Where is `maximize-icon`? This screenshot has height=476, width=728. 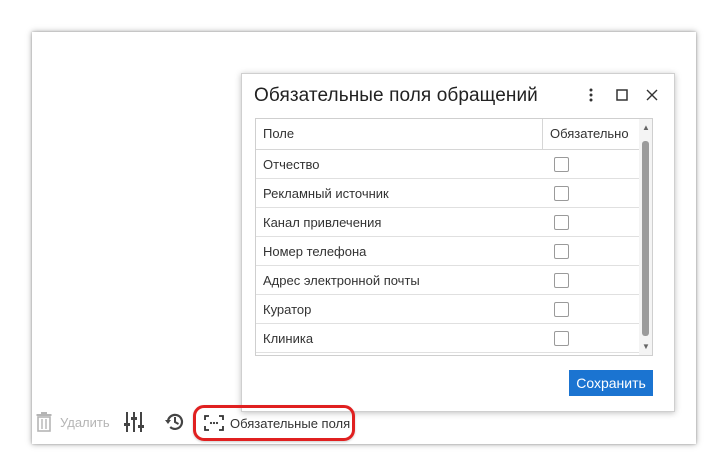 maximize-icon is located at coordinates (622, 95).